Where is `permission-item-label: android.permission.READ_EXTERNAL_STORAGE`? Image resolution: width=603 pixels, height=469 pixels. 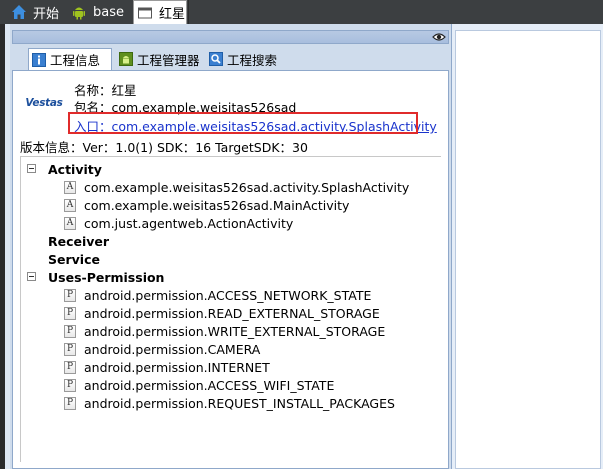 permission-item-label: android.permission.READ_EXTERNAL_STORAGE is located at coordinates (232, 313).